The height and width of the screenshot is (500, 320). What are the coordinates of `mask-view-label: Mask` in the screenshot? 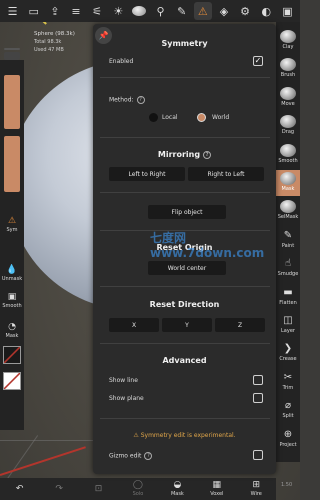 It's located at (177, 494).